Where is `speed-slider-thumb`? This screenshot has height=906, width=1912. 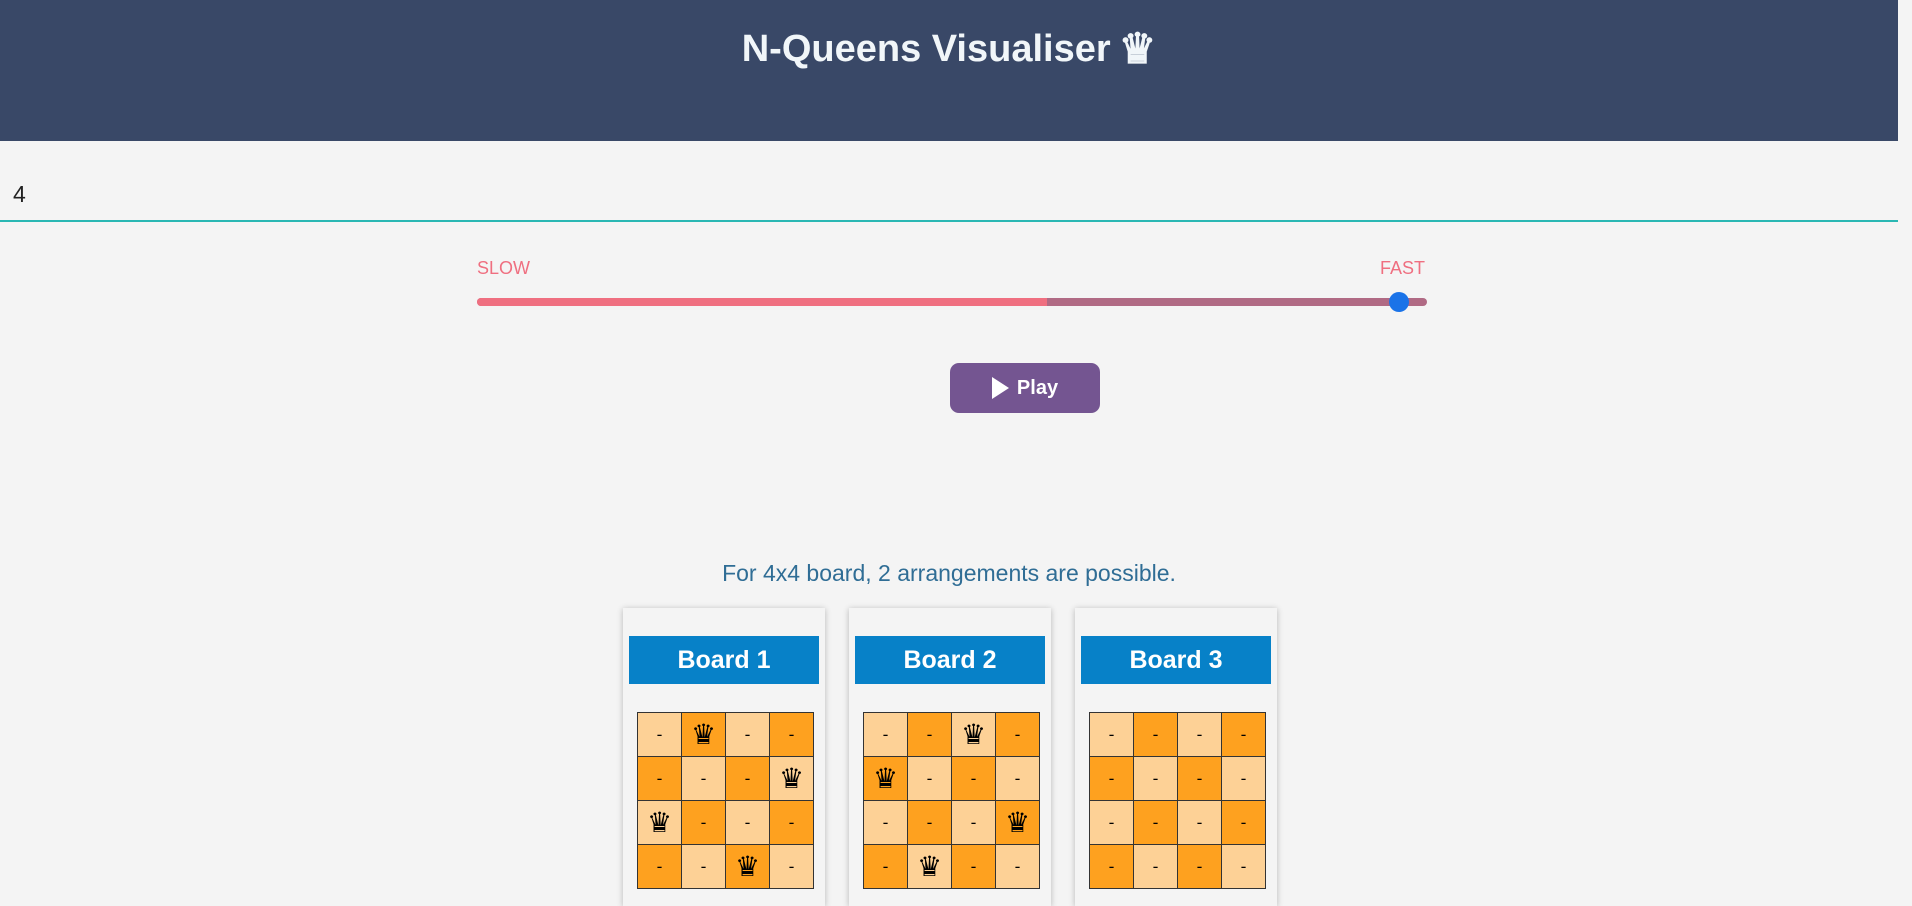
speed-slider-thumb is located at coordinates (1398, 302).